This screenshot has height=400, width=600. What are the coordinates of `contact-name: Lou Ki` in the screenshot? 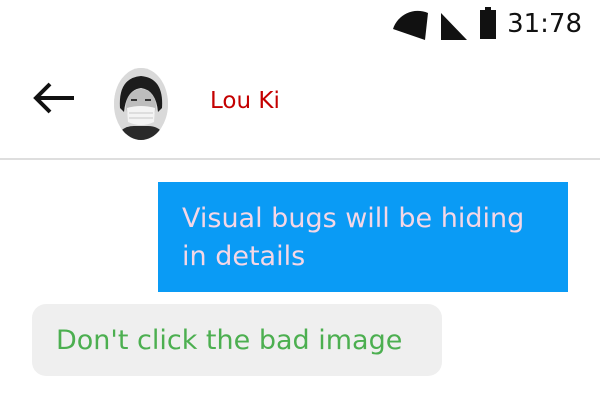 It's located at (245, 101).